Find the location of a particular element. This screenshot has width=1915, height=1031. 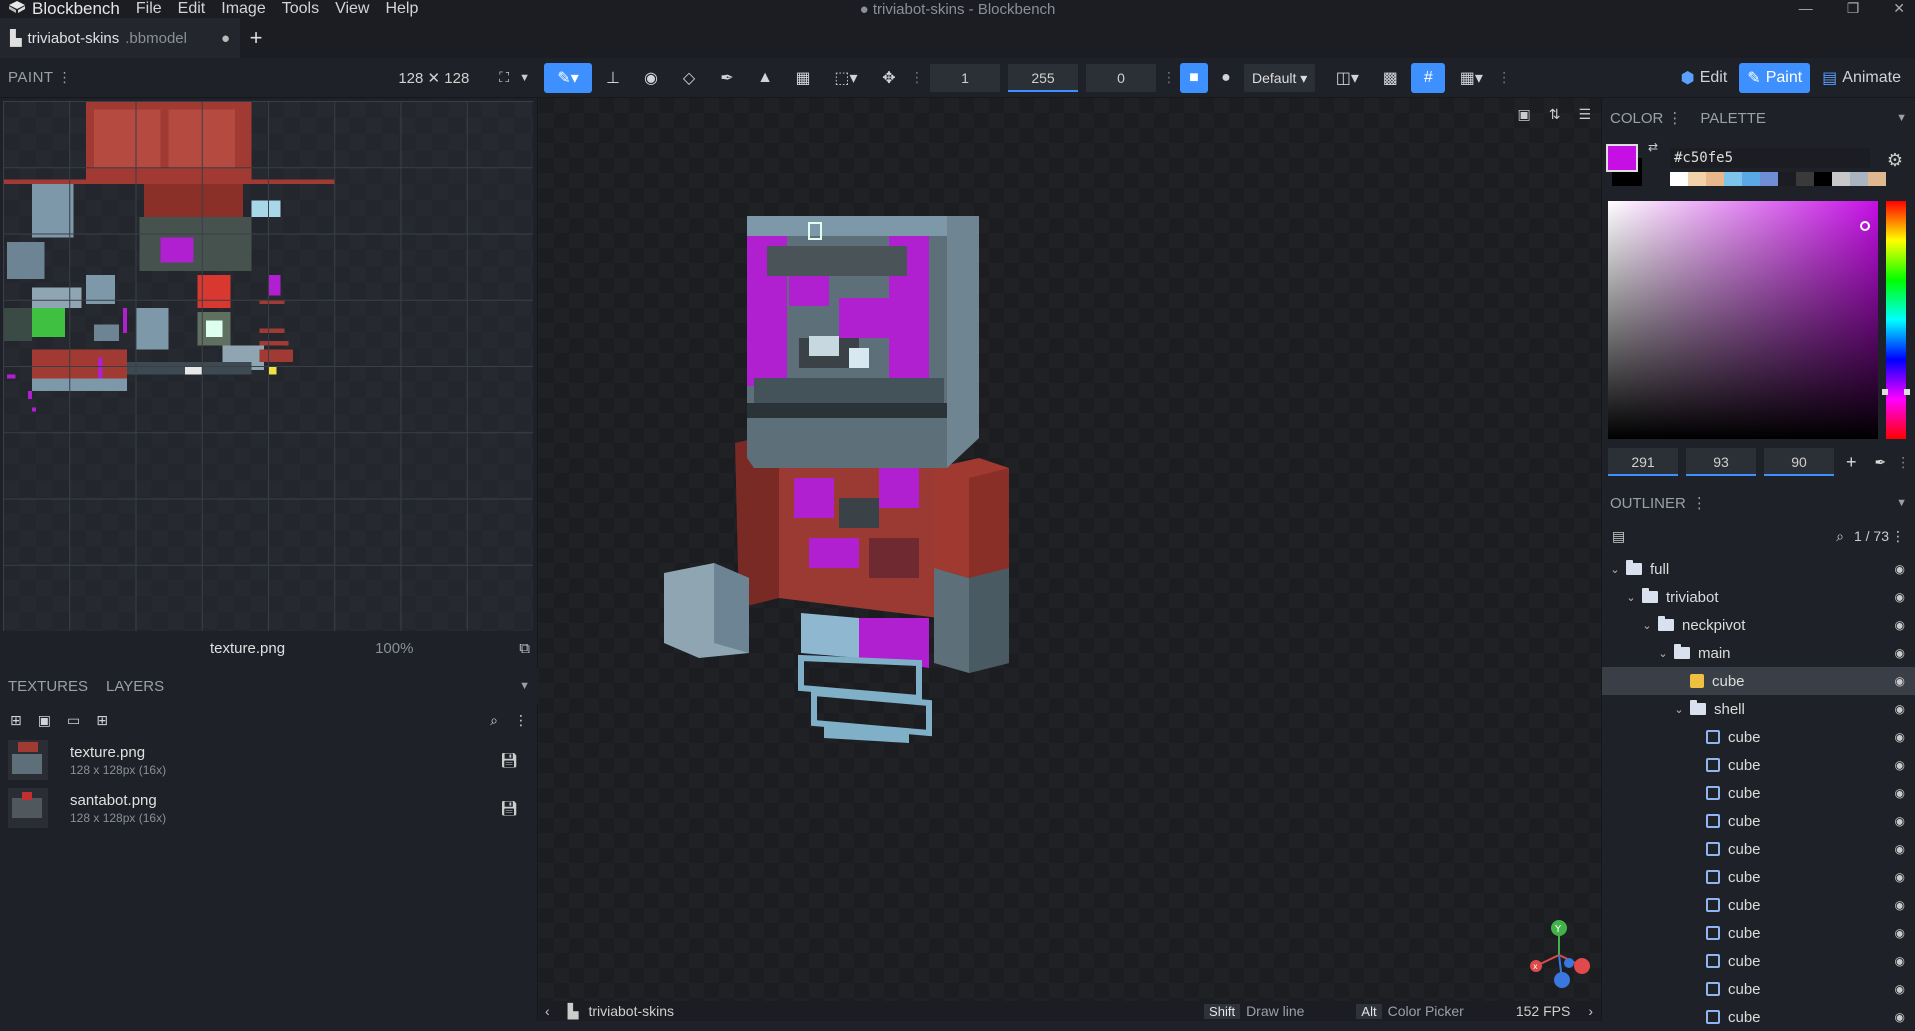

edit-mode-button: ⬢ Edit is located at coordinates (1704, 78).